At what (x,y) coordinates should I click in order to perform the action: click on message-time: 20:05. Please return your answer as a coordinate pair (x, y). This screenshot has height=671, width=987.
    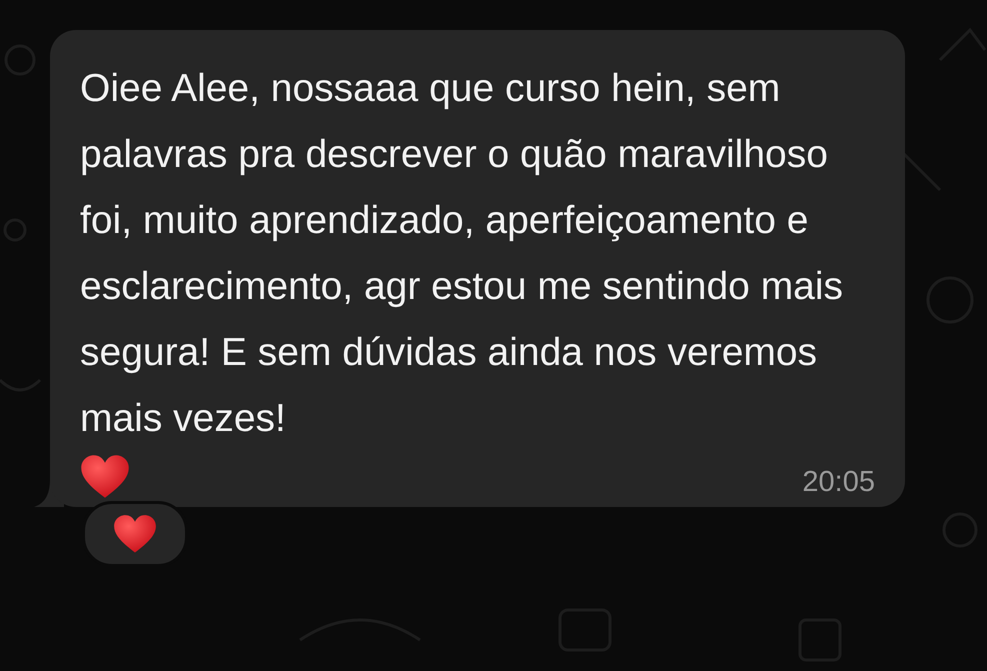
    Looking at the image, I should click on (838, 482).